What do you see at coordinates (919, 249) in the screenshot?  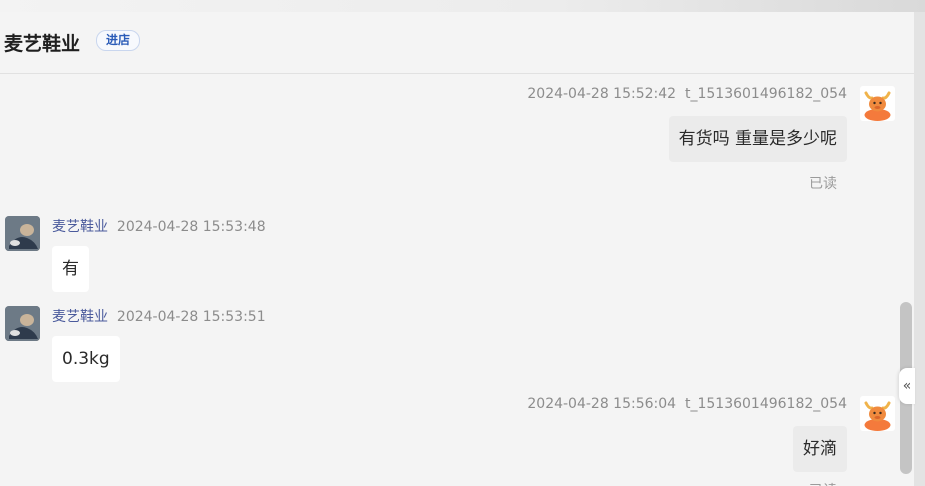 I see `scrollbar-track` at bounding box center [919, 249].